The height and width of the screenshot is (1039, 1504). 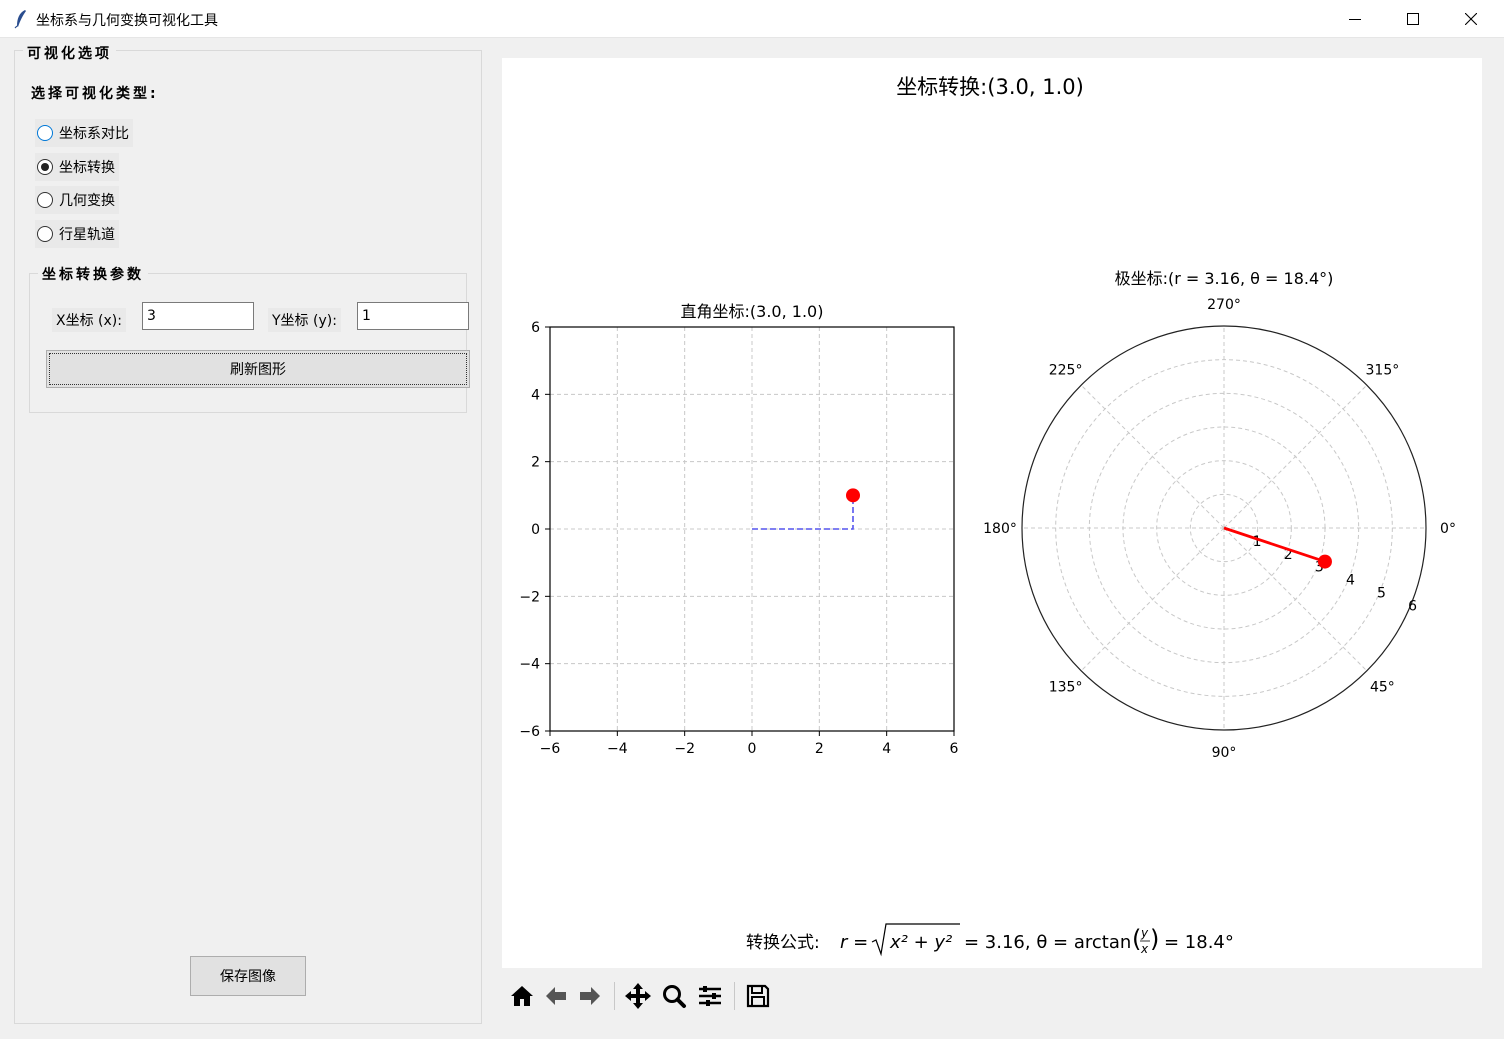 I want to click on move-icon, so click(x=638, y=996).